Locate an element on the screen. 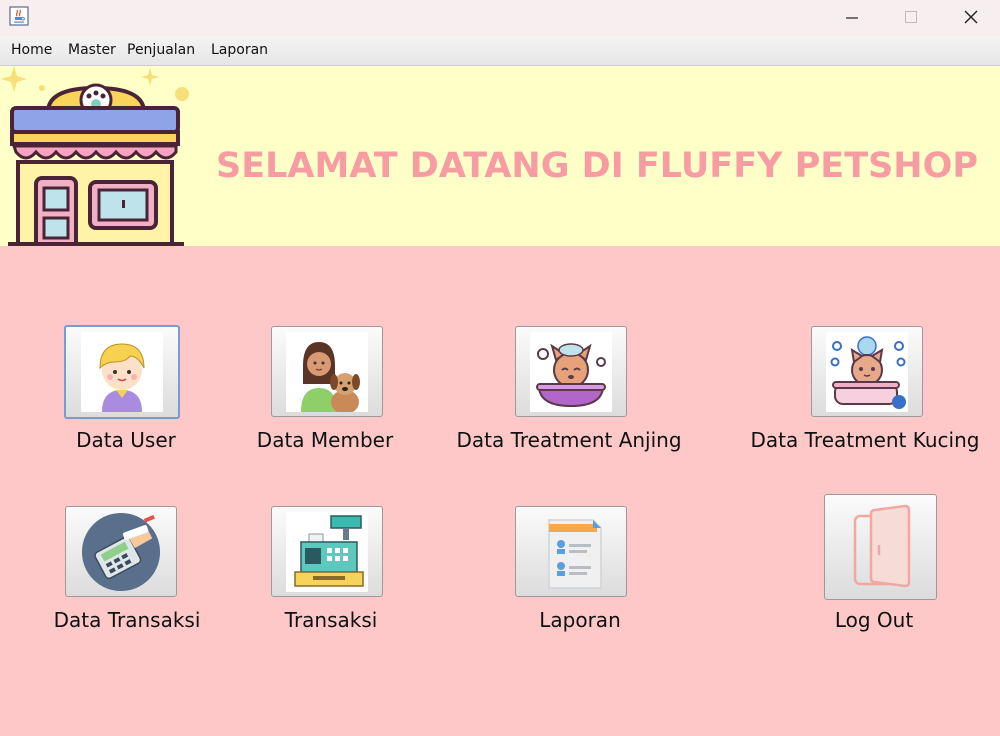 The width and height of the screenshot is (1000, 736). user-avatar-icon is located at coordinates (122, 372).